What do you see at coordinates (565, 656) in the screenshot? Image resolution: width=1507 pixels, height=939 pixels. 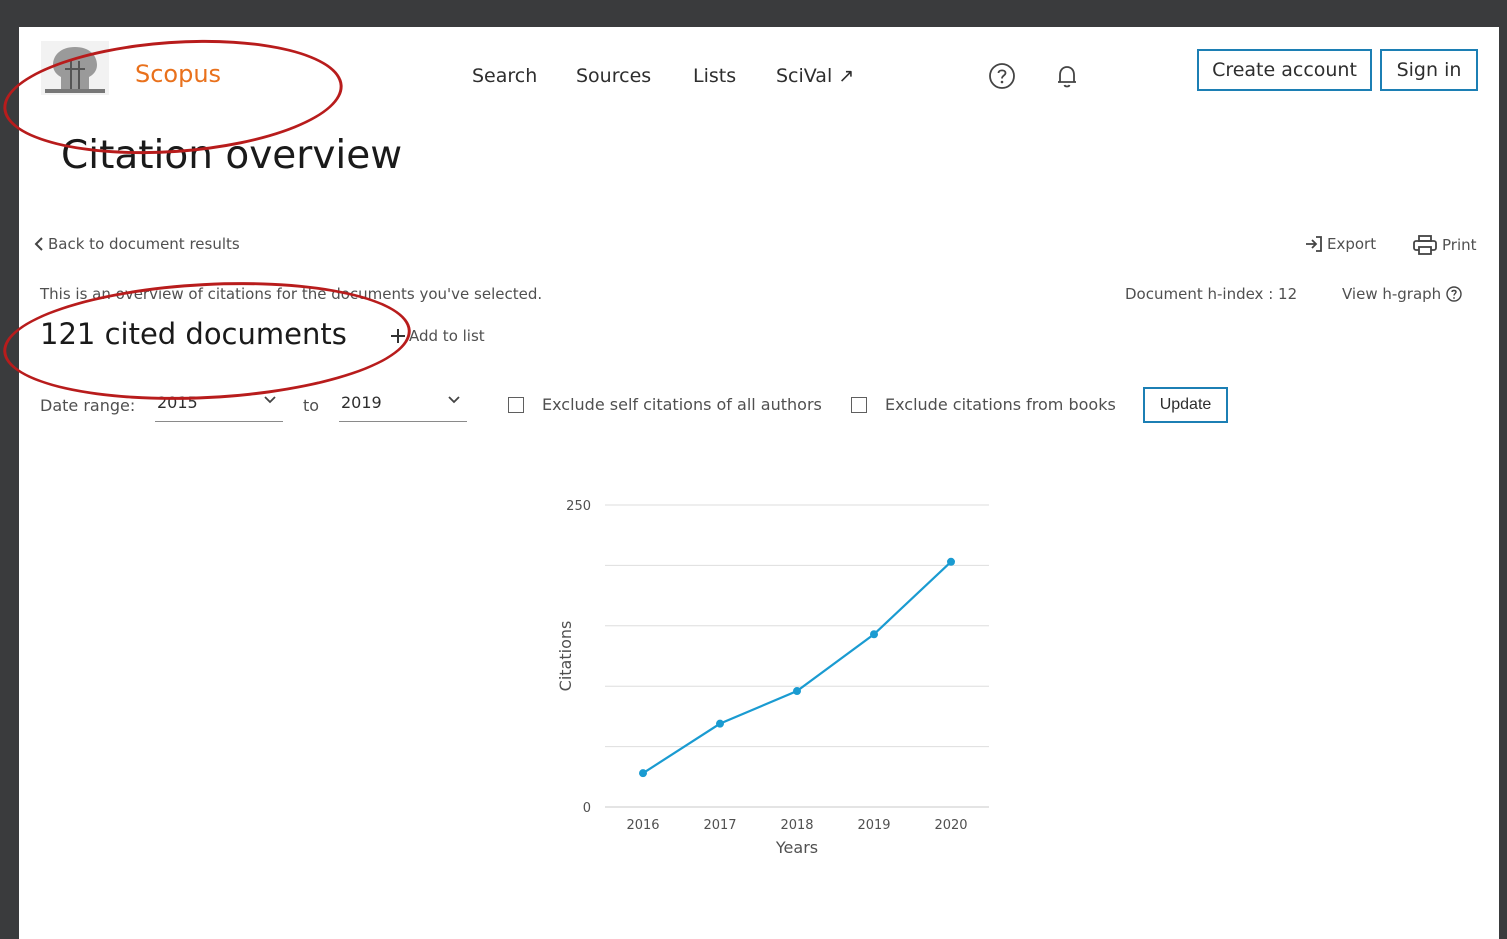 I see `y-axis-label: Citations` at bounding box center [565, 656].